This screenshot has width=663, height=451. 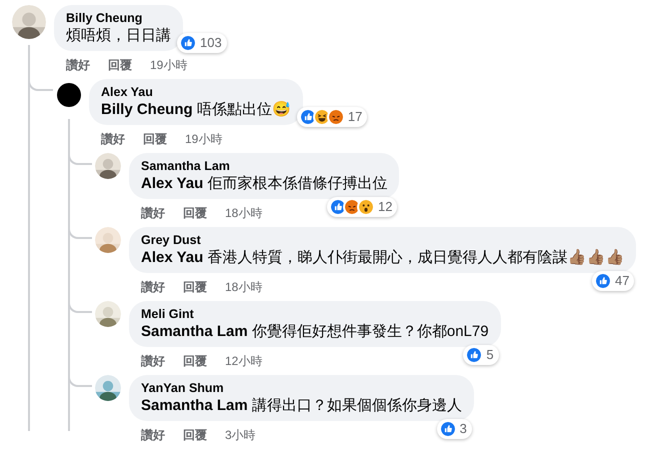 I want to click on reaction-badge: 103, so click(x=202, y=43).